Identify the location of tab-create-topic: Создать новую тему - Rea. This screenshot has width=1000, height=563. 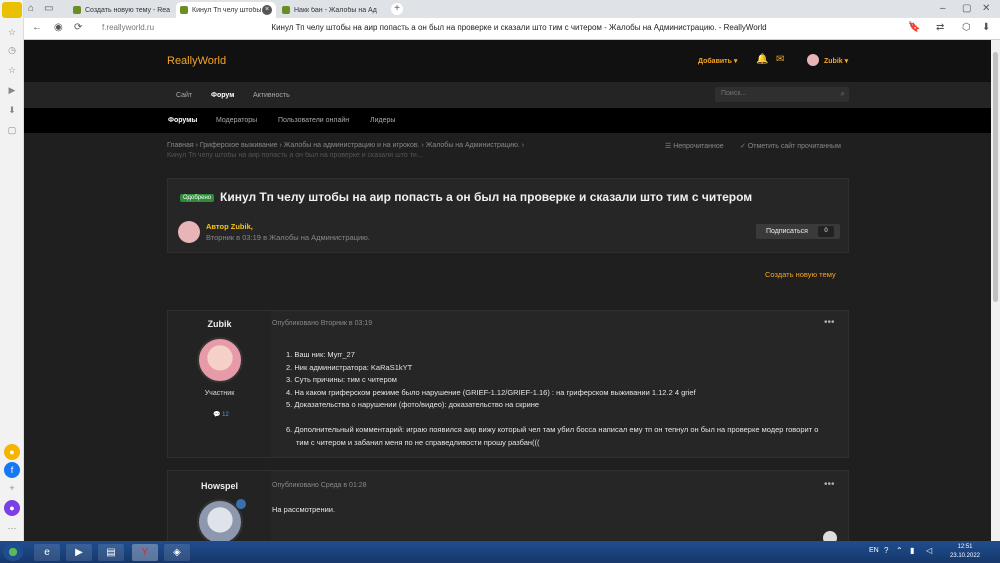
(121, 10).